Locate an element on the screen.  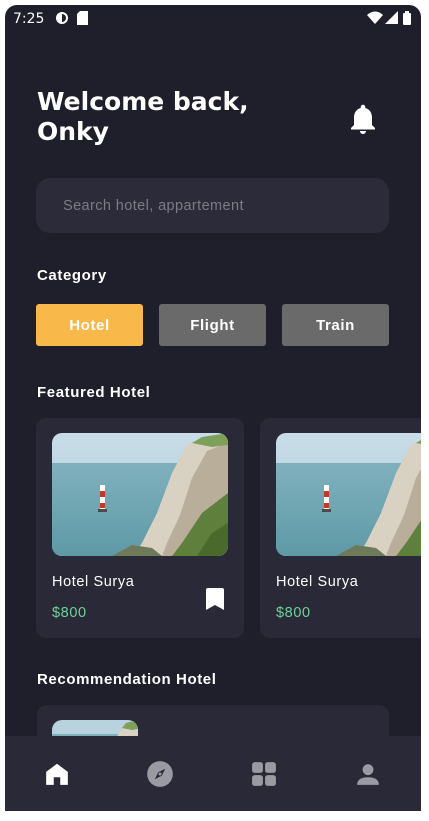
search-field is located at coordinates (212, 205).